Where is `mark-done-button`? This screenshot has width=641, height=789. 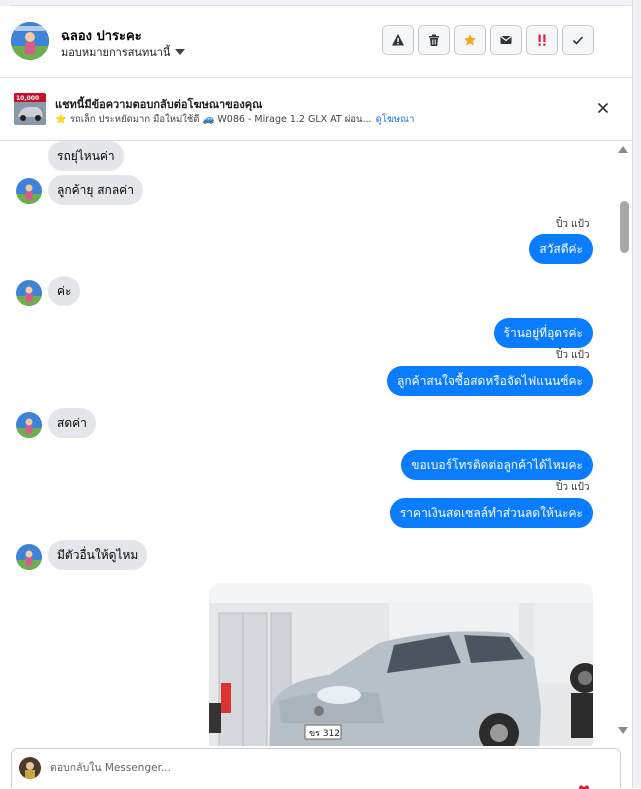
mark-done-button is located at coordinates (578, 40).